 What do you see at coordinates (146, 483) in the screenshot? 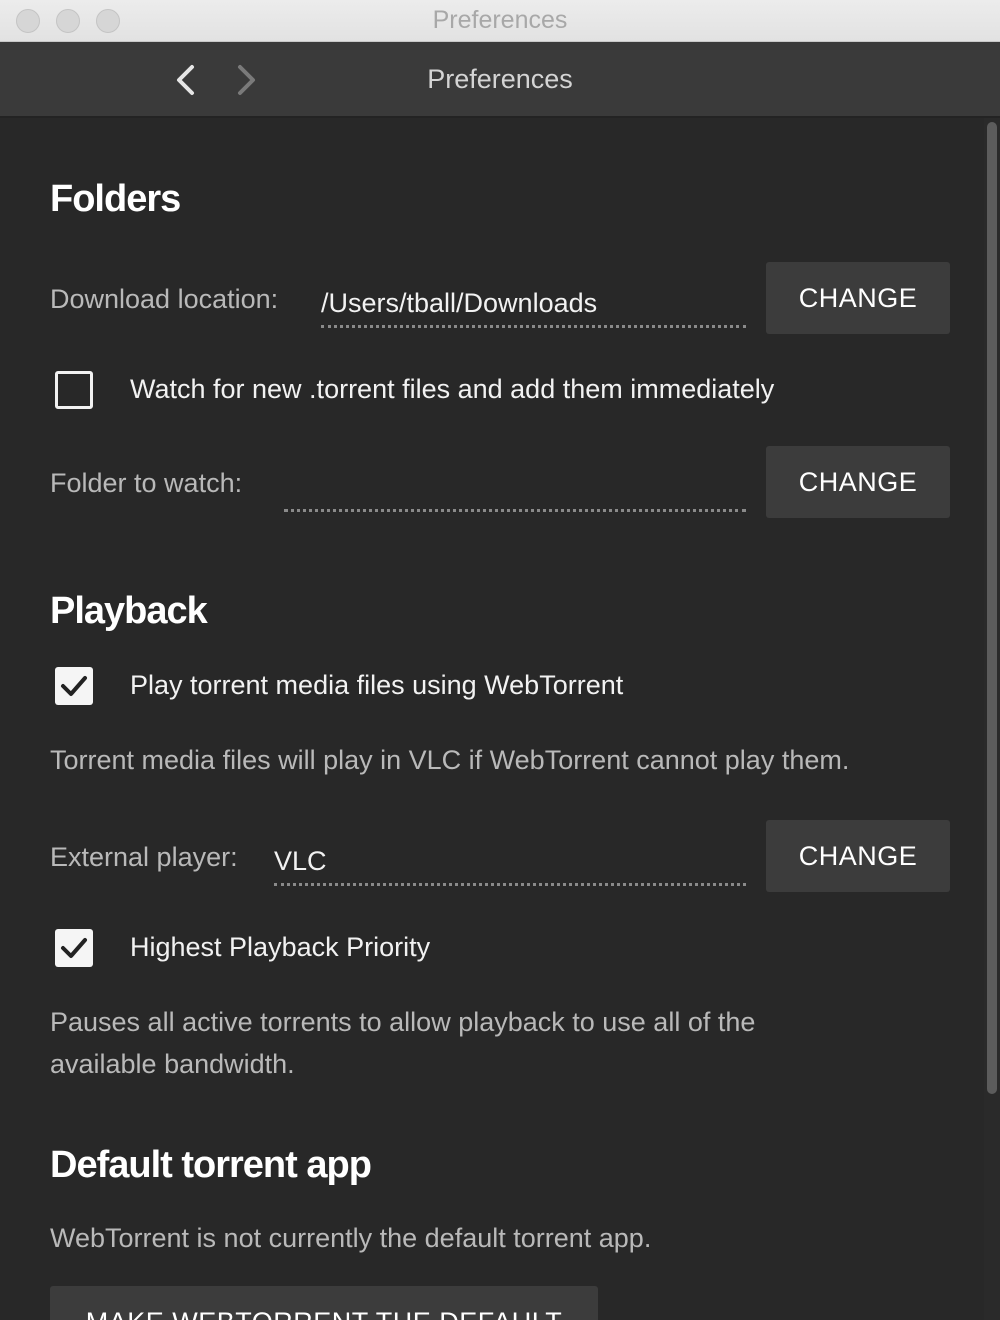
I see `folder-to-watch-label: Folder to watch:` at bounding box center [146, 483].